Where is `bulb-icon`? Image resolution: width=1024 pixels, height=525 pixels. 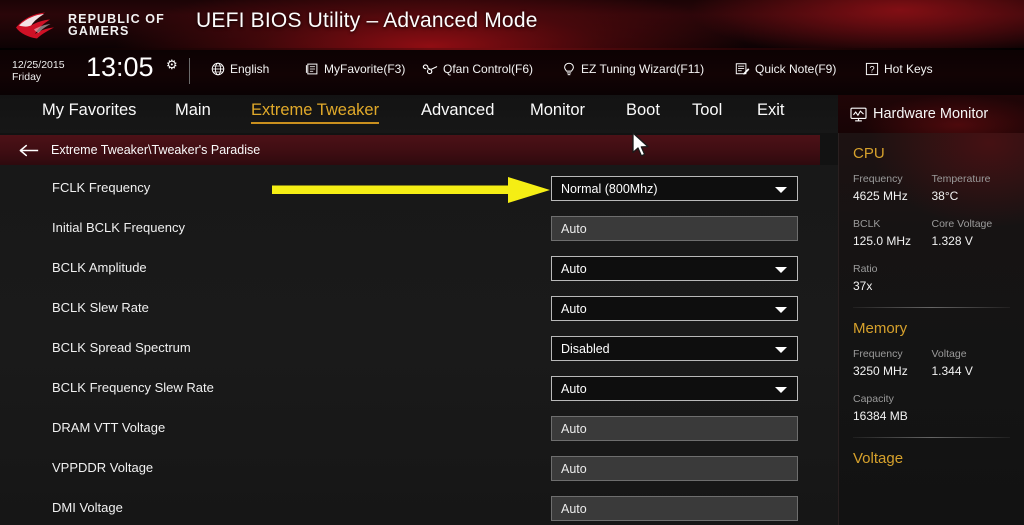
bulb-icon is located at coordinates (569, 68).